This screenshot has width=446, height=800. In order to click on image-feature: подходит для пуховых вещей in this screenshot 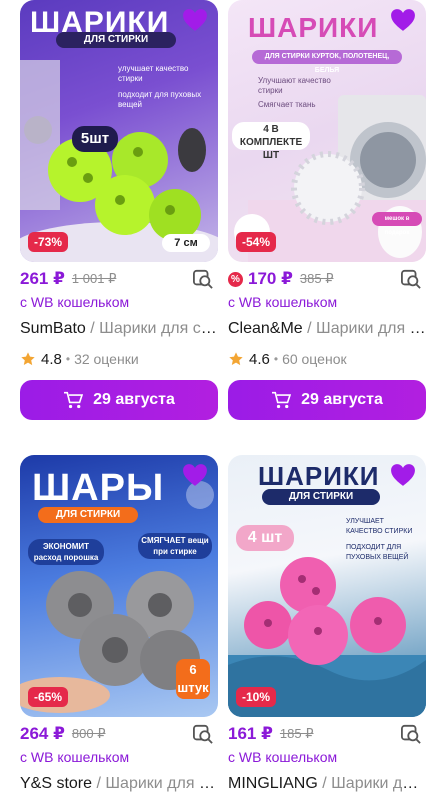, I will do `click(160, 99)`.